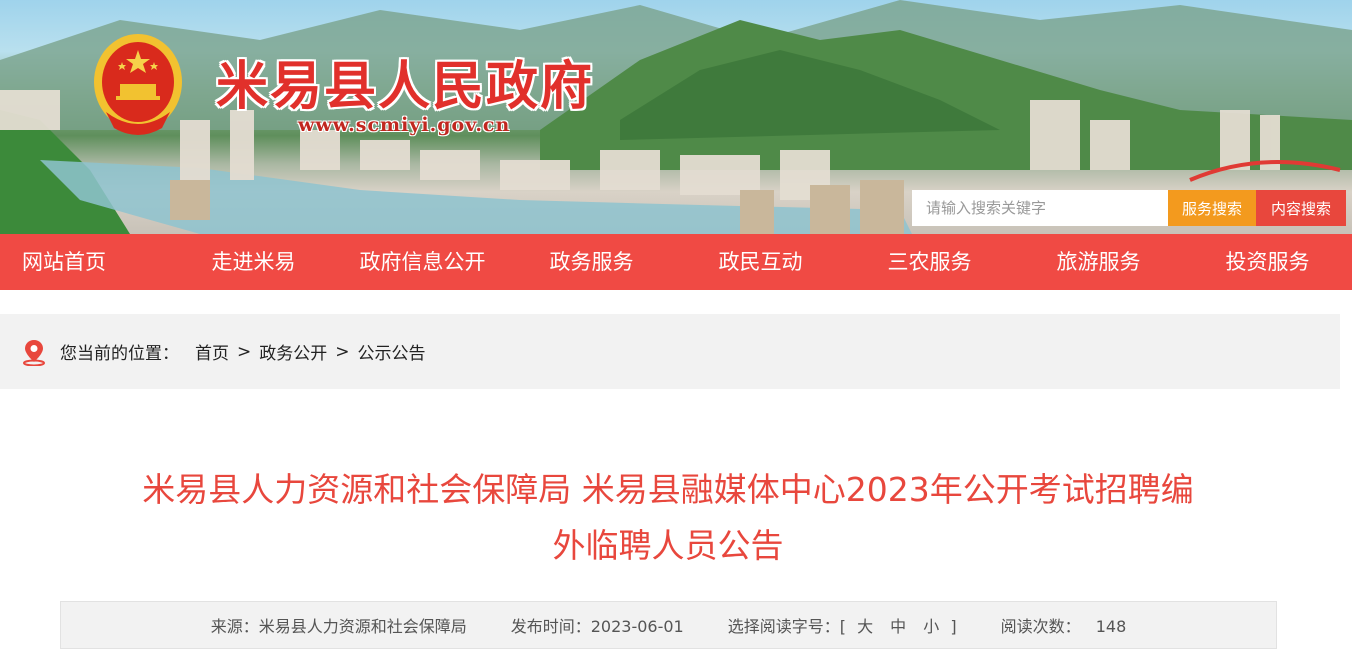 The height and width of the screenshot is (654, 1352). I want to click on view-count: 阅读次数： 148, so click(1064, 625).